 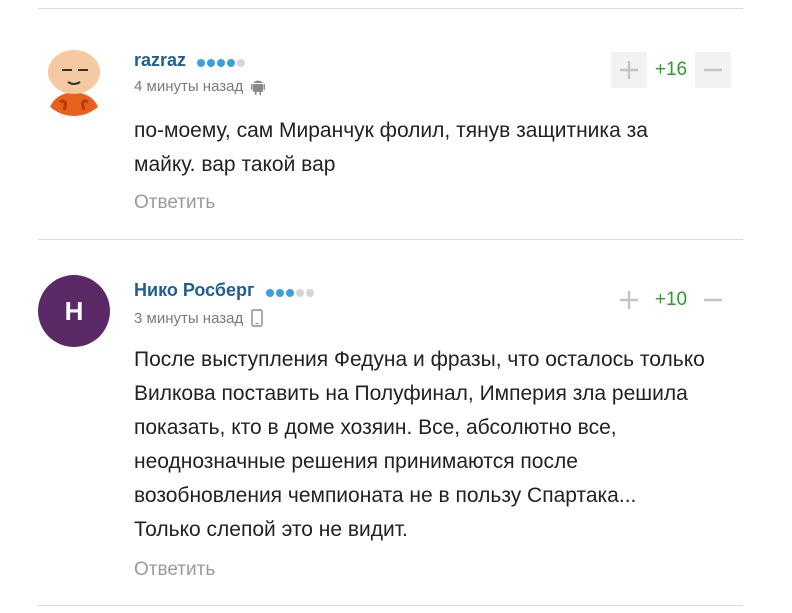 I want to click on vote-score: +16, so click(x=671, y=69).